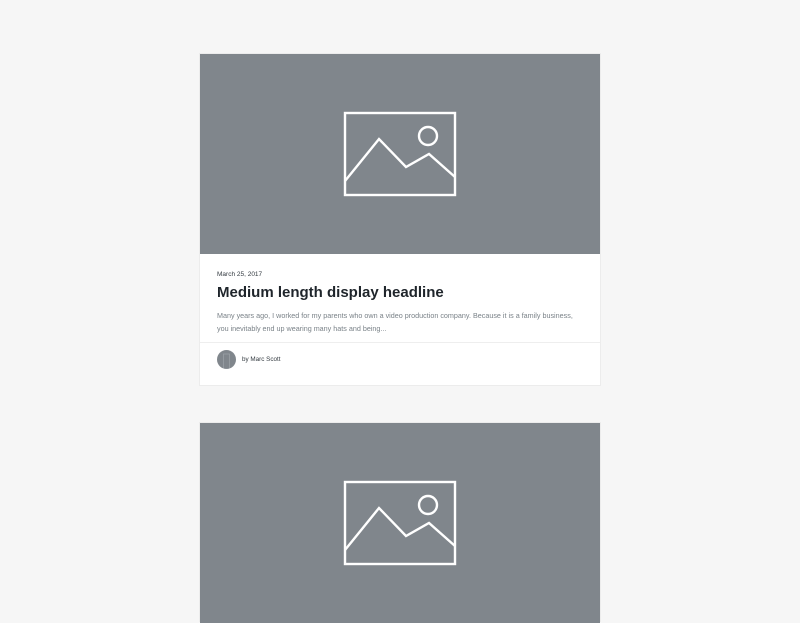 This screenshot has width=800, height=623. I want to click on post-headline: Medium length display headline, so click(330, 292).